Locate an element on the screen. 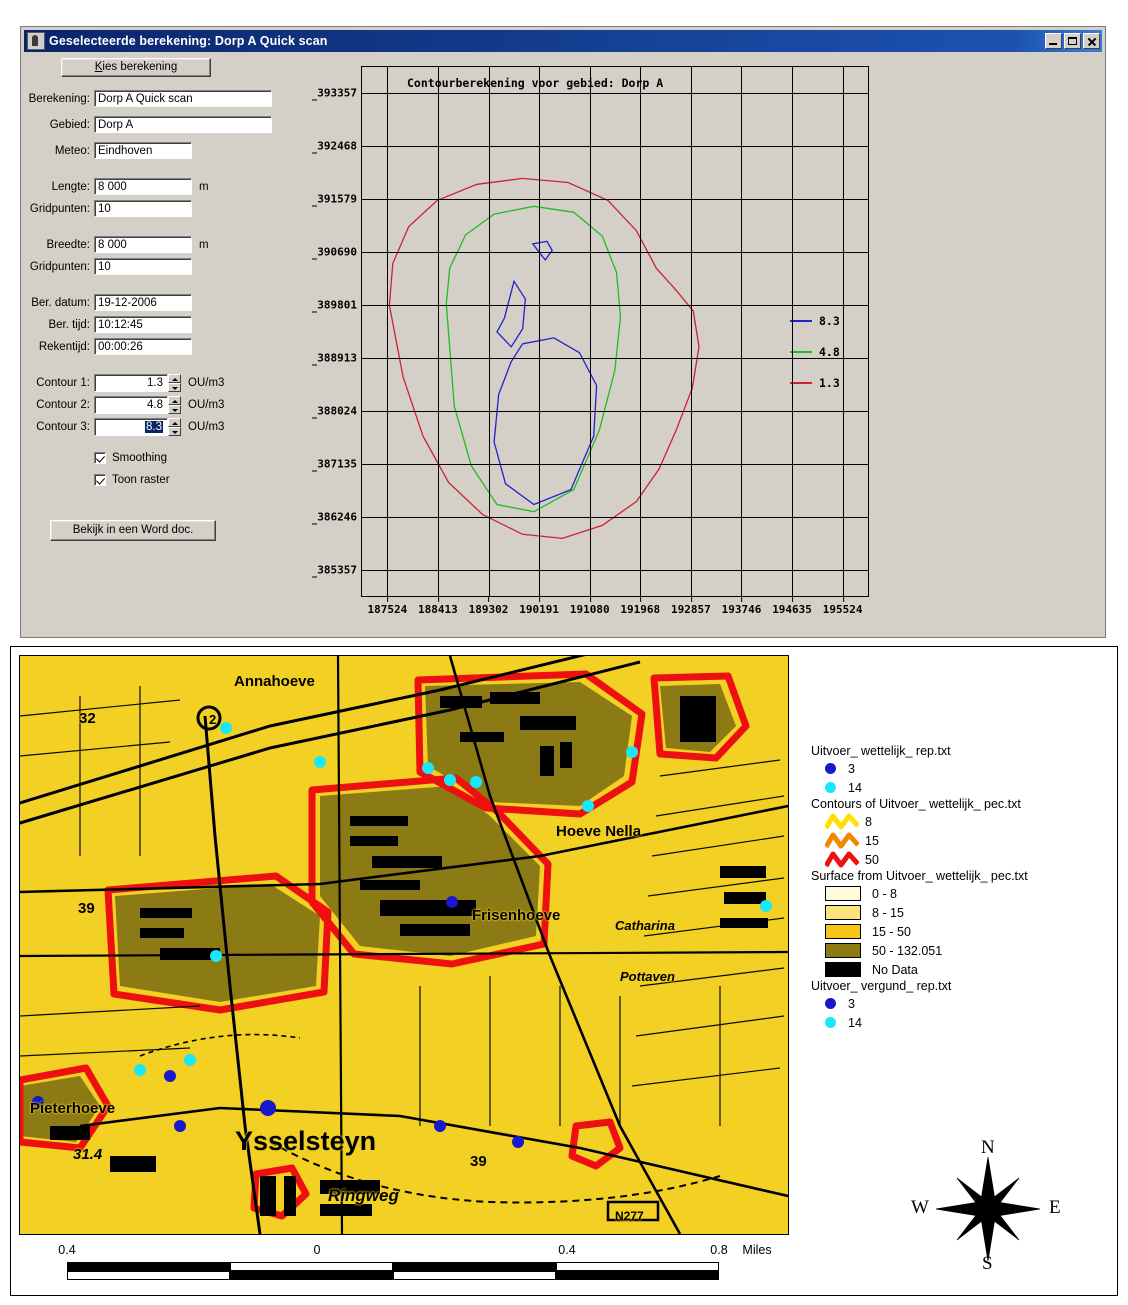 Image resolution: width=1128 pixels, height=1305 pixels. field-meteo-input: Eindhoven is located at coordinates (143, 150).